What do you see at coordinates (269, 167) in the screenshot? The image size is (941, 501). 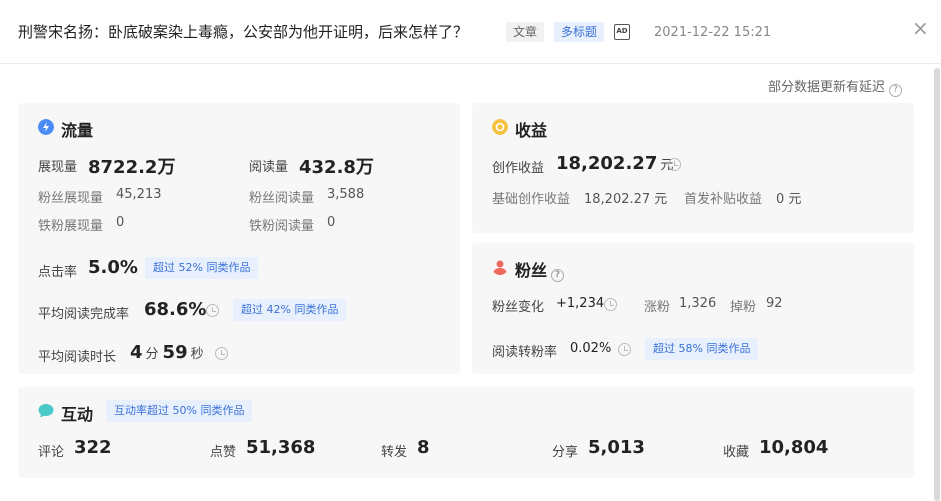 I see `reads-label: 阅读量` at bounding box center [269, 167].